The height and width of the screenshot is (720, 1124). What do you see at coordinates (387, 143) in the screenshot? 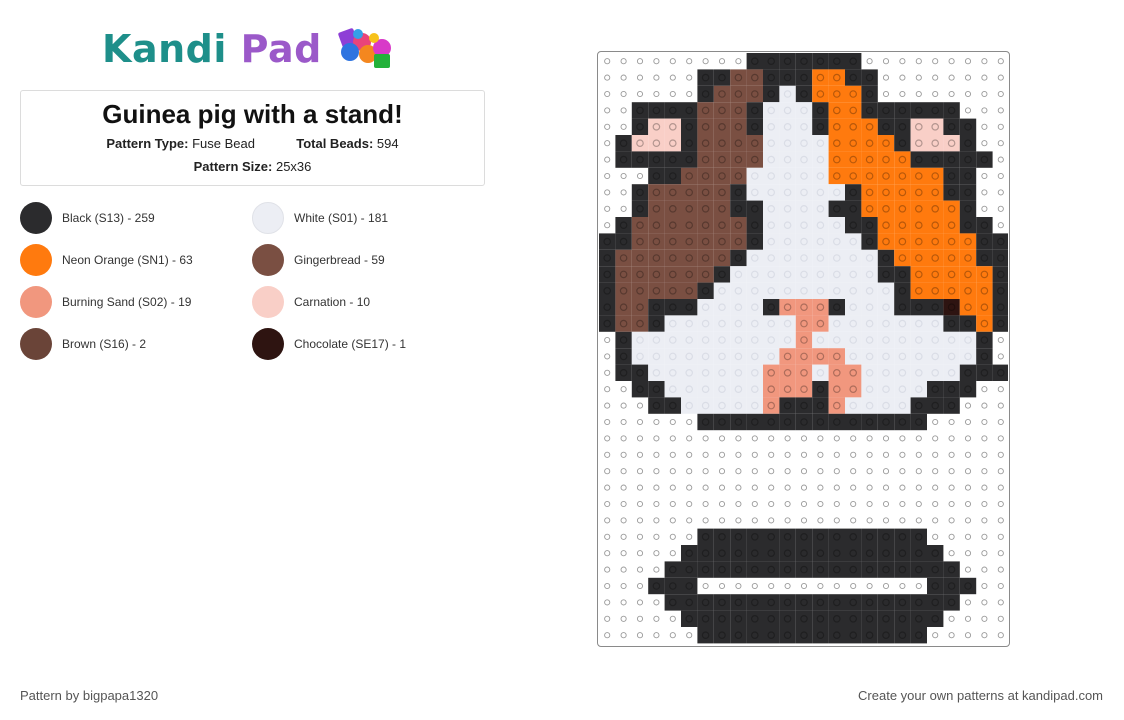
I see `total-beads-value: 594` at bounding box center [387, 143].